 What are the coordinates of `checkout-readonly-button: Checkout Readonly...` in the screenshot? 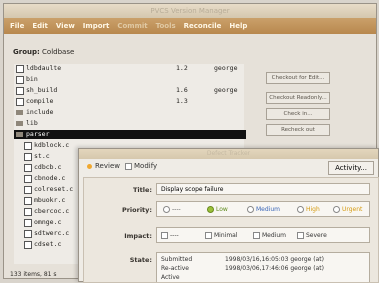 It's located at (298, 98).